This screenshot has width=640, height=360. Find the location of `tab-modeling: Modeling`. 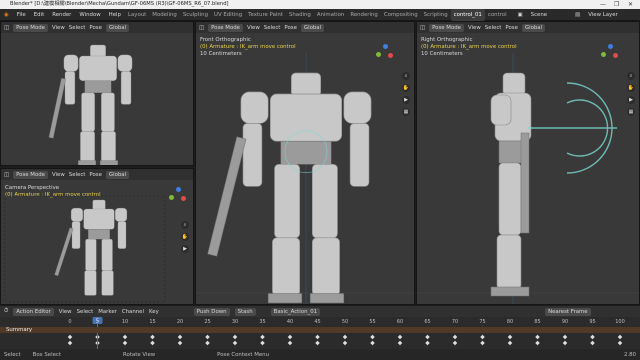

tab-modeling: Modeling is located at coordinates (164, 15).